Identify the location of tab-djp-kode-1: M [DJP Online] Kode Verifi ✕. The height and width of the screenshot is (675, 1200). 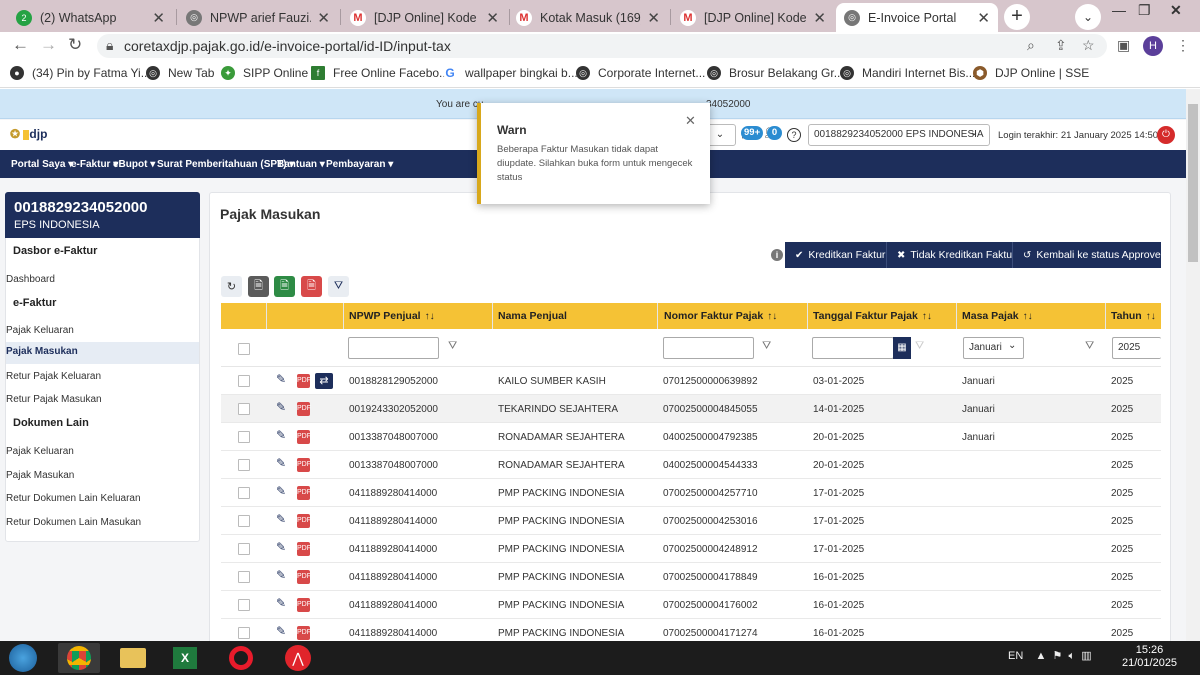
(424, 17).